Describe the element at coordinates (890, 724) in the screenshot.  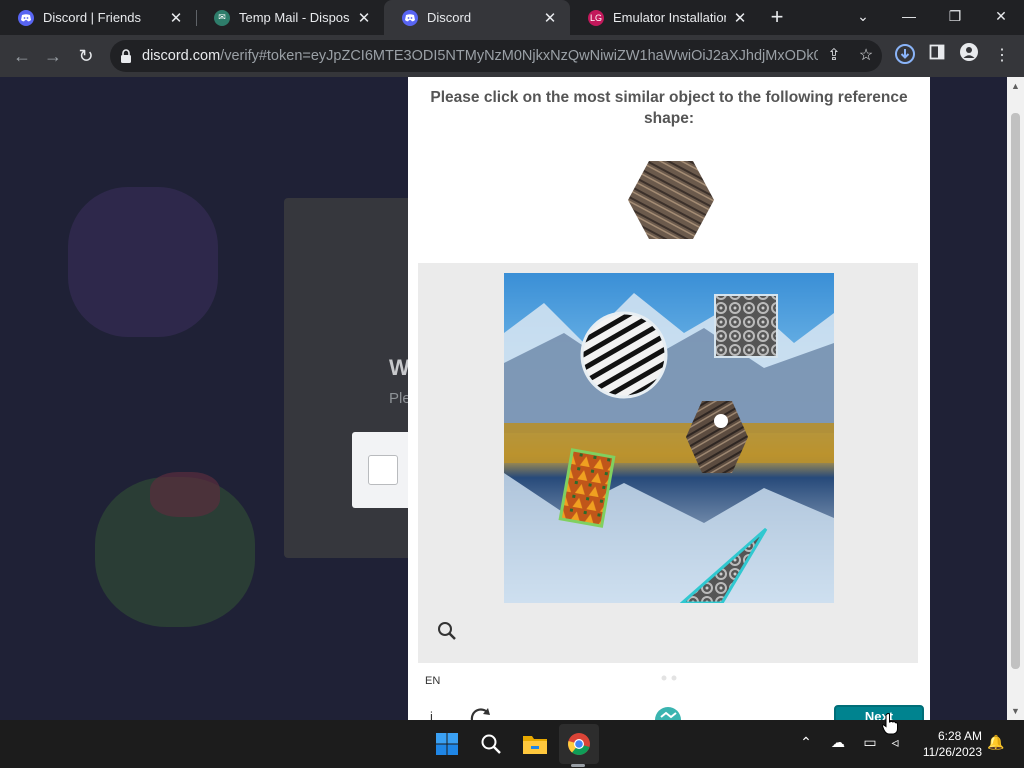
I see `hand-cursor-icon` at that location.